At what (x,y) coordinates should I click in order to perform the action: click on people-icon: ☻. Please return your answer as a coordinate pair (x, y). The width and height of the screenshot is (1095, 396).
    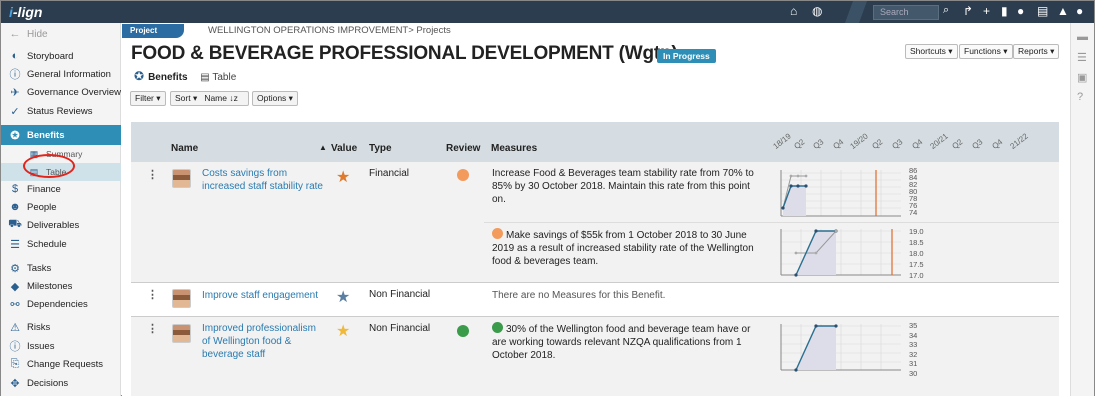
    Looking at the image, I should click on (15, 207).